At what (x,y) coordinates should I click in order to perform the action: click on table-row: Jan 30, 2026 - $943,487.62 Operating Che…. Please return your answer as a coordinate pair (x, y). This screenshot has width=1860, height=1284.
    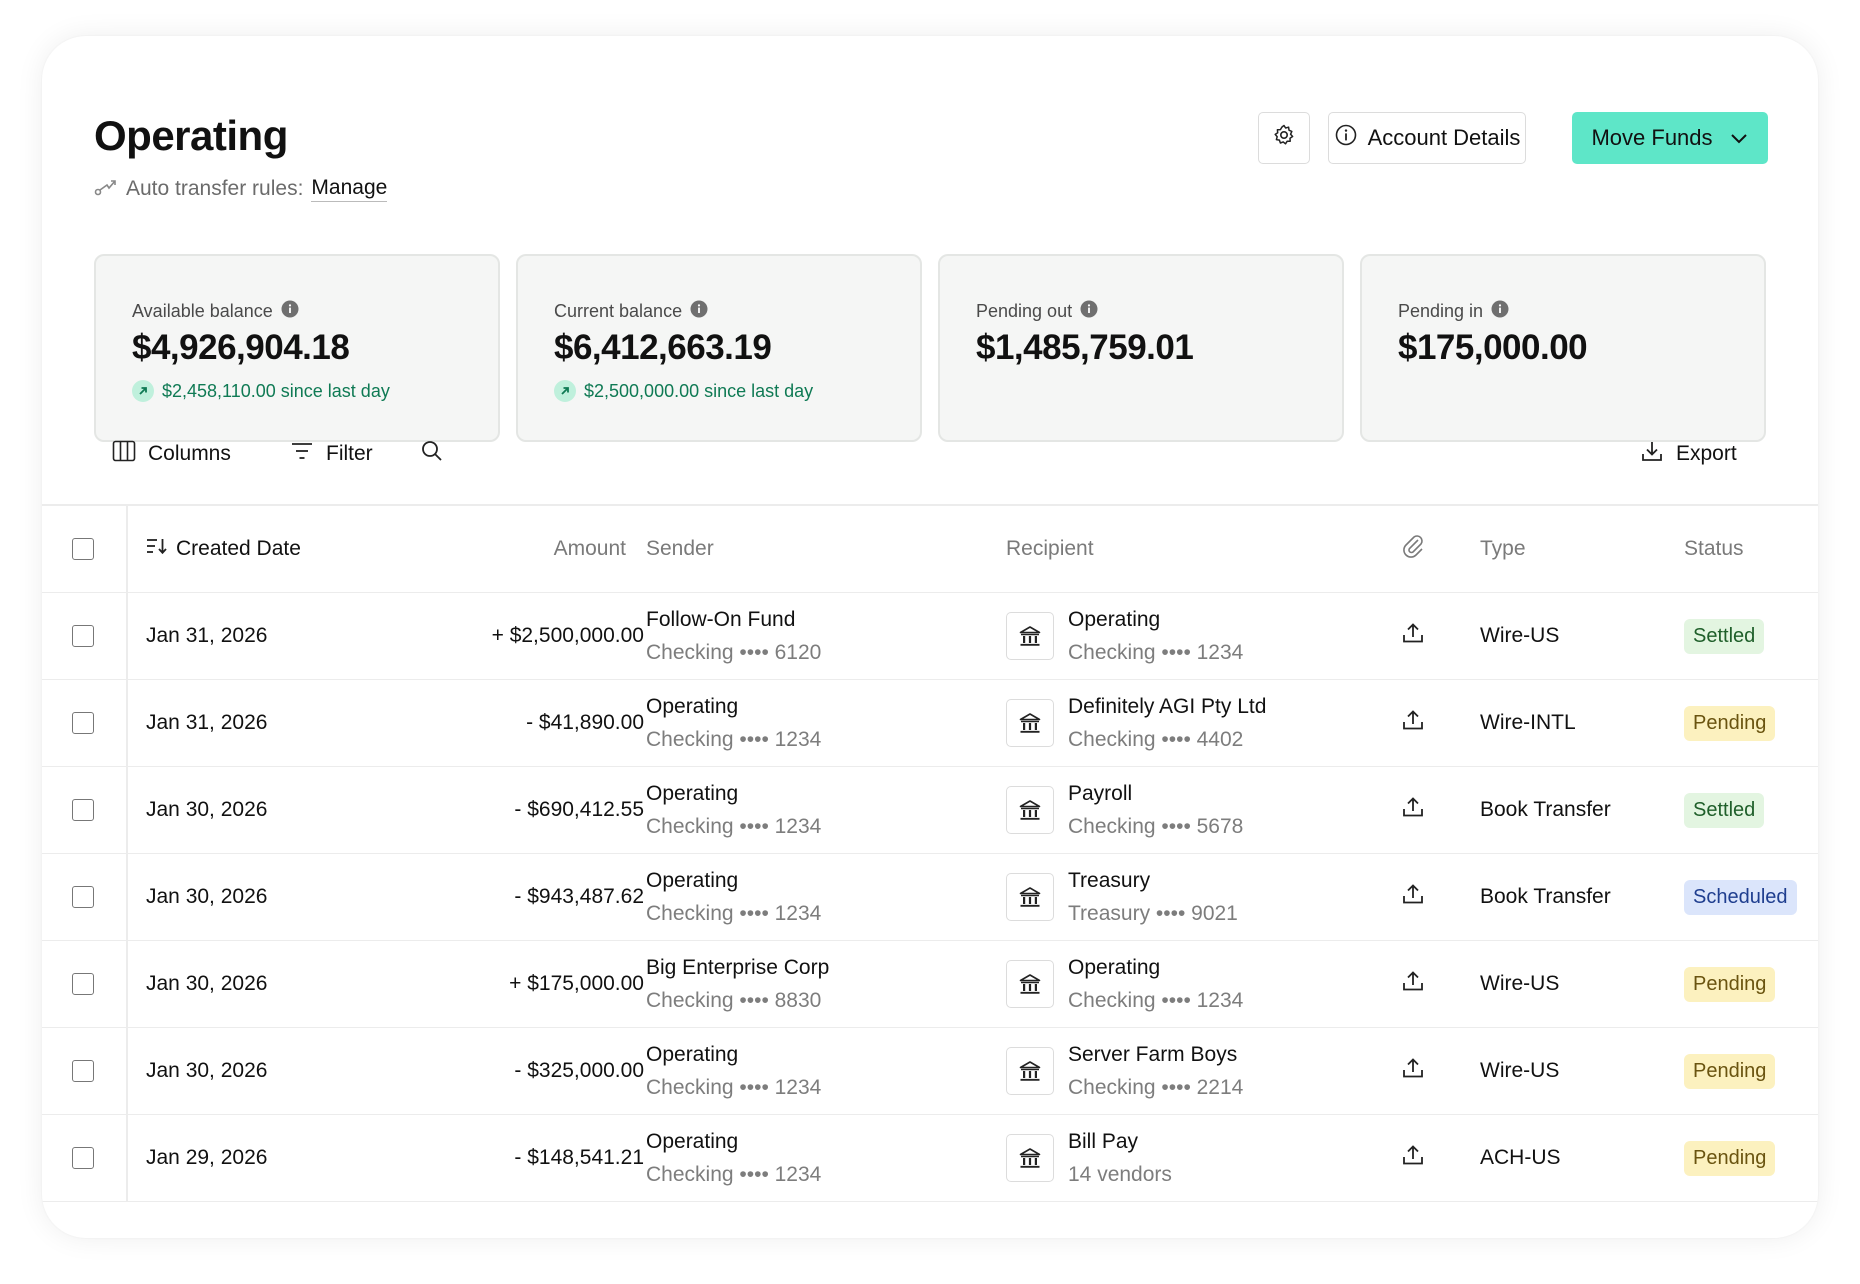
    Looking at the image, I should click on (930, 897).